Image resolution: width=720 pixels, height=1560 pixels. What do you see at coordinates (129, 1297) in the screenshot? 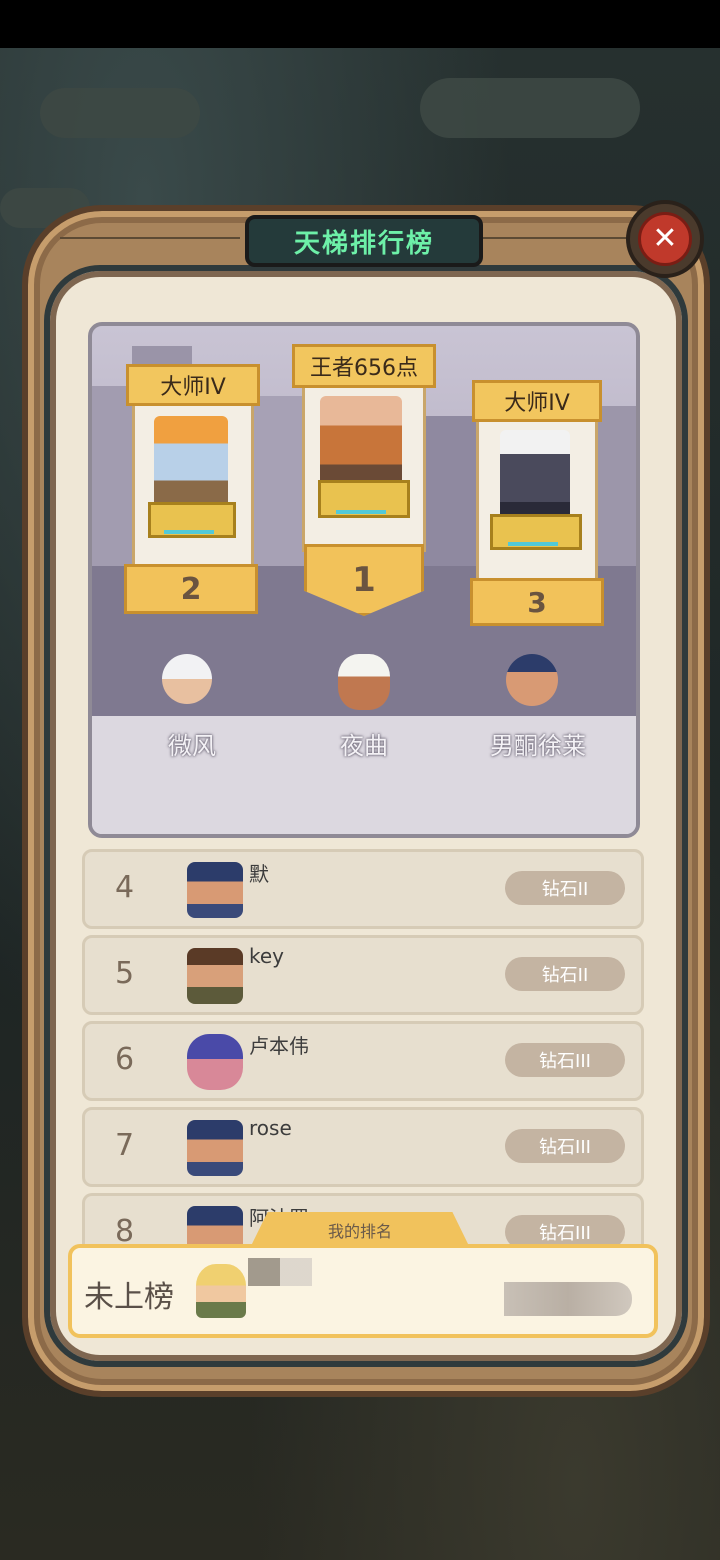
I see `my-rank-status: 未上榜` at bounding box center [129, 1297].